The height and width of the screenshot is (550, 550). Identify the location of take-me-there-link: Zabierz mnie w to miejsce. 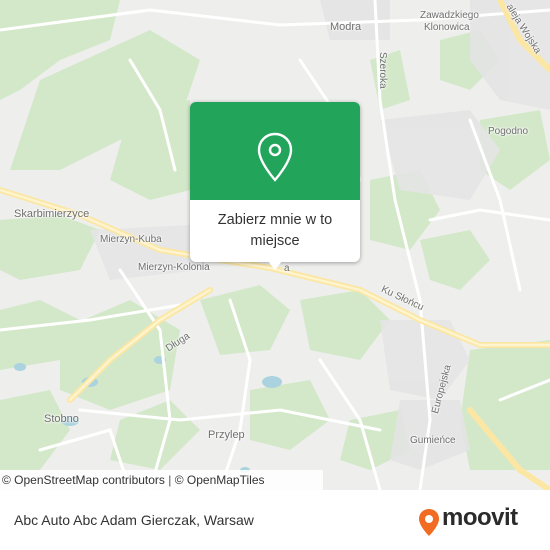
(275, 231).